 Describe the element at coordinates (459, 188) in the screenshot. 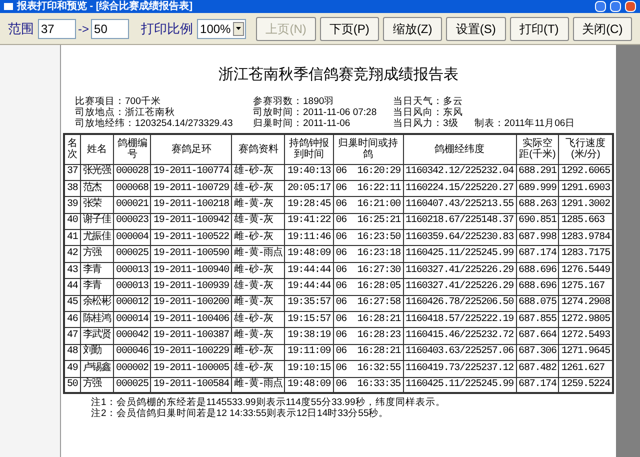

I see `table-cell: 1160224.15/225220.27` at that location.